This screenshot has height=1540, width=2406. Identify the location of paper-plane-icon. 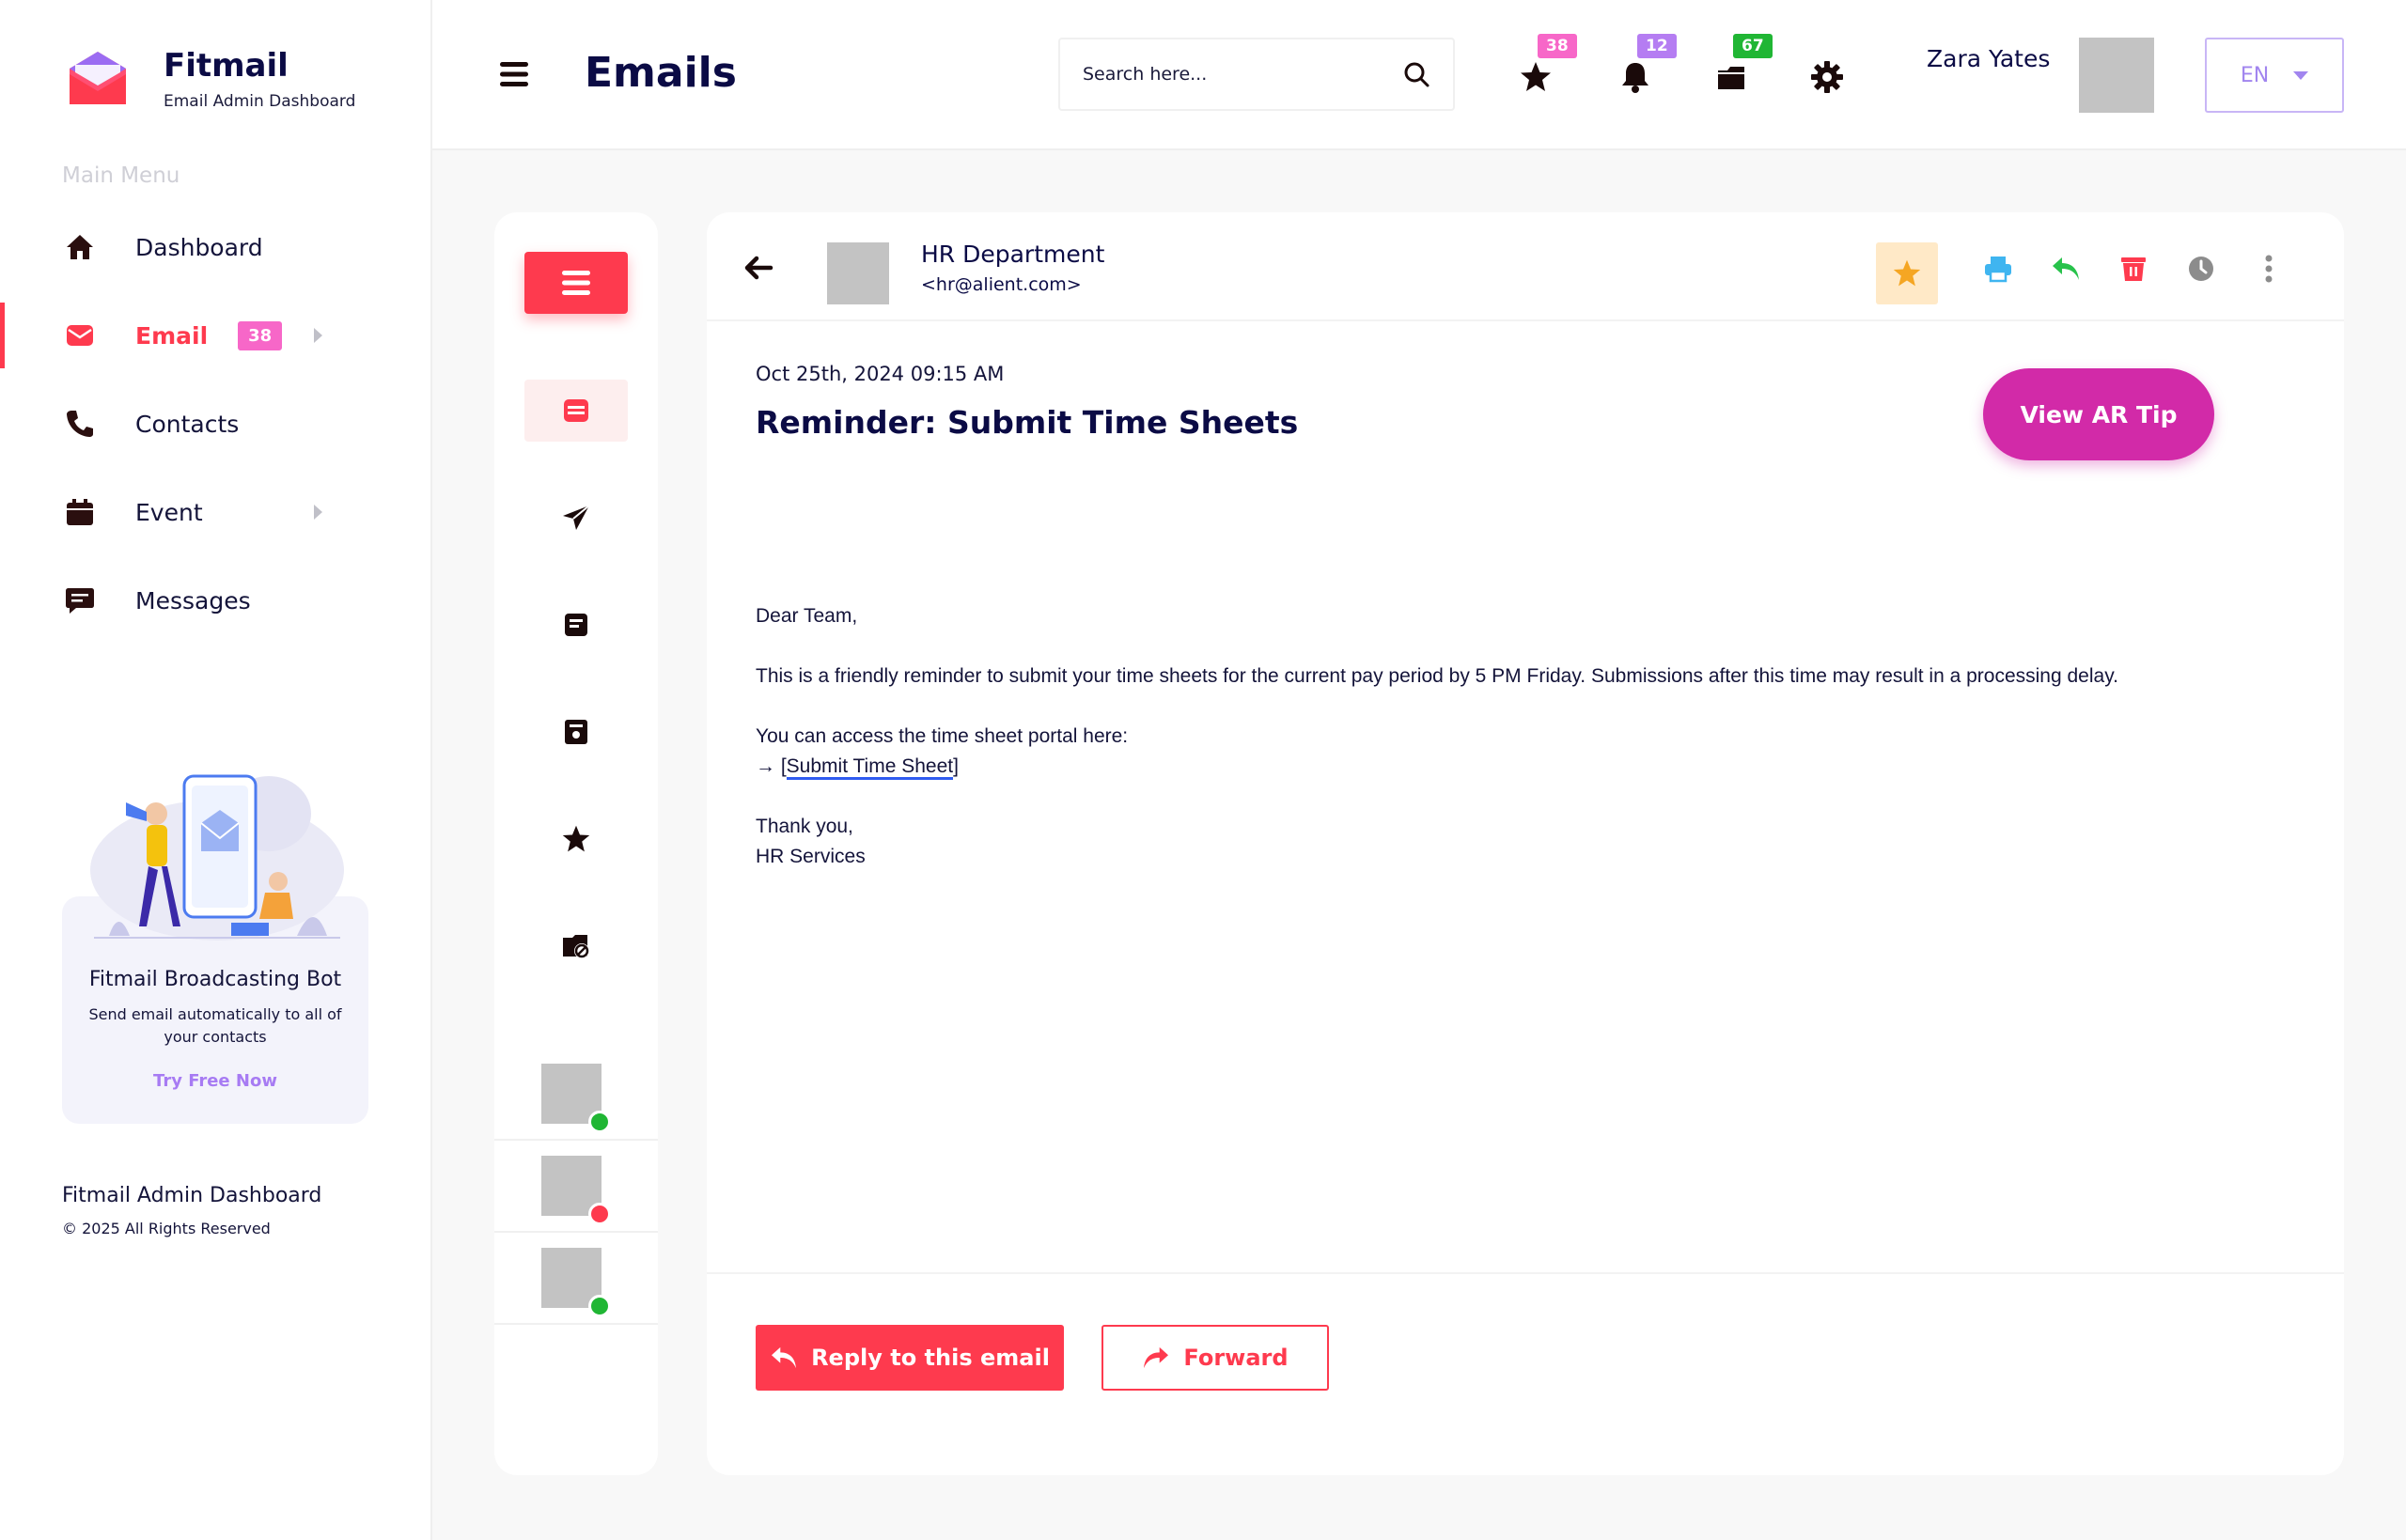
(576, 517).